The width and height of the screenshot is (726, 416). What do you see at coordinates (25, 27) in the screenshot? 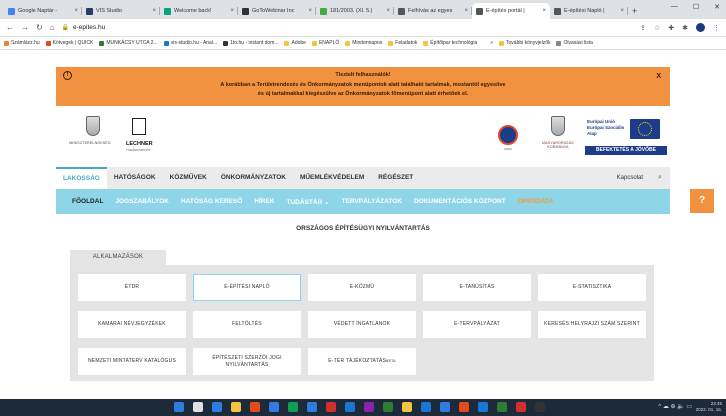
I see `forward-icon: →` at bounding box center [25, 27].